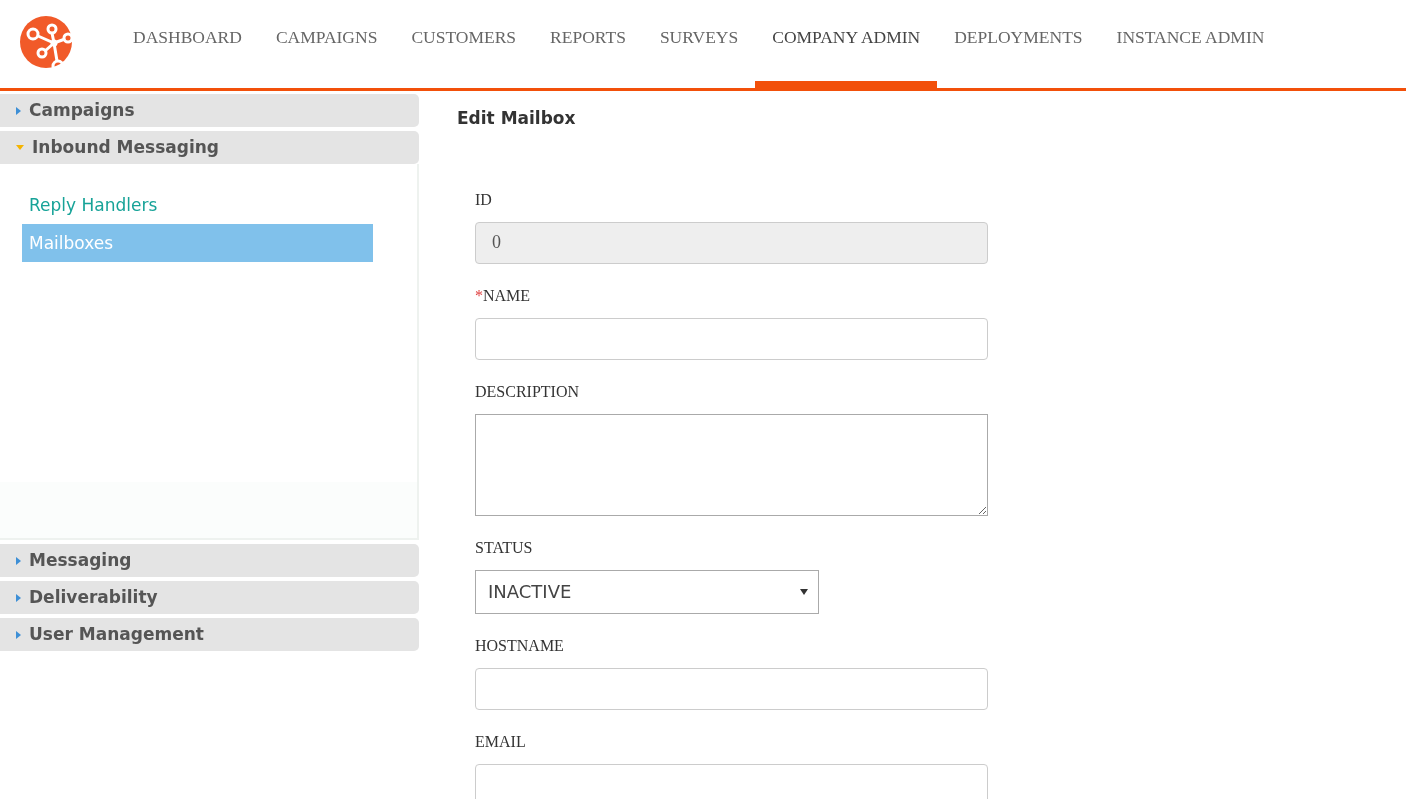  What do you see at coordinates (187, 44) in the screenshot?
I see `nav-tab: DASHBOARD` at bounding box center [187, 44].